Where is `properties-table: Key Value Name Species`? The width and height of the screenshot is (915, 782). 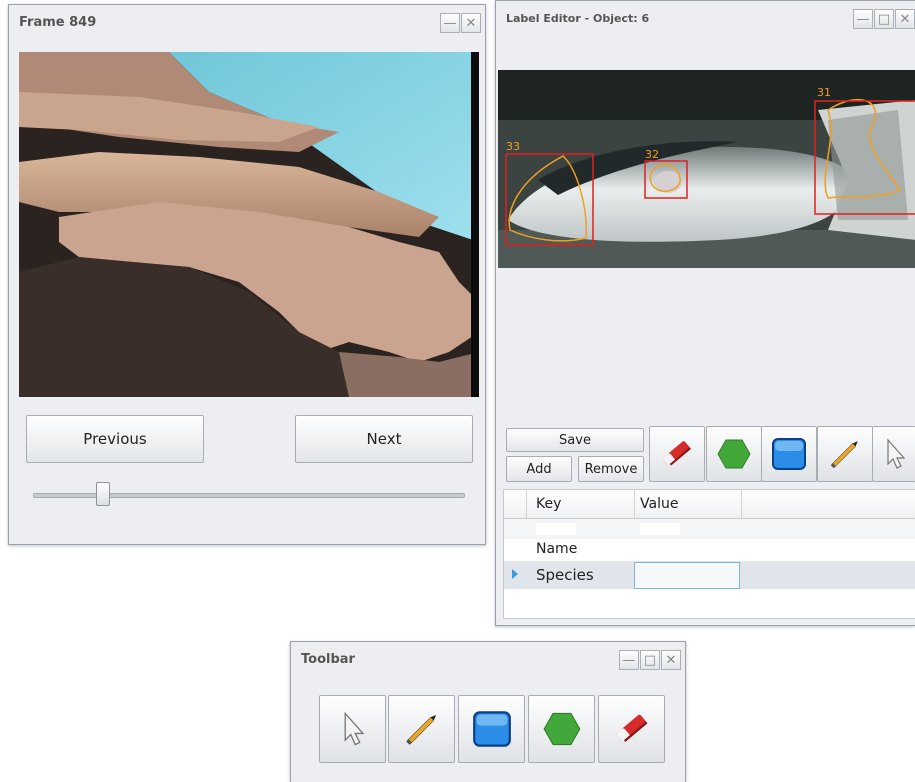
properties-table: Key Value Name Species is located at coordinates (709, 554).